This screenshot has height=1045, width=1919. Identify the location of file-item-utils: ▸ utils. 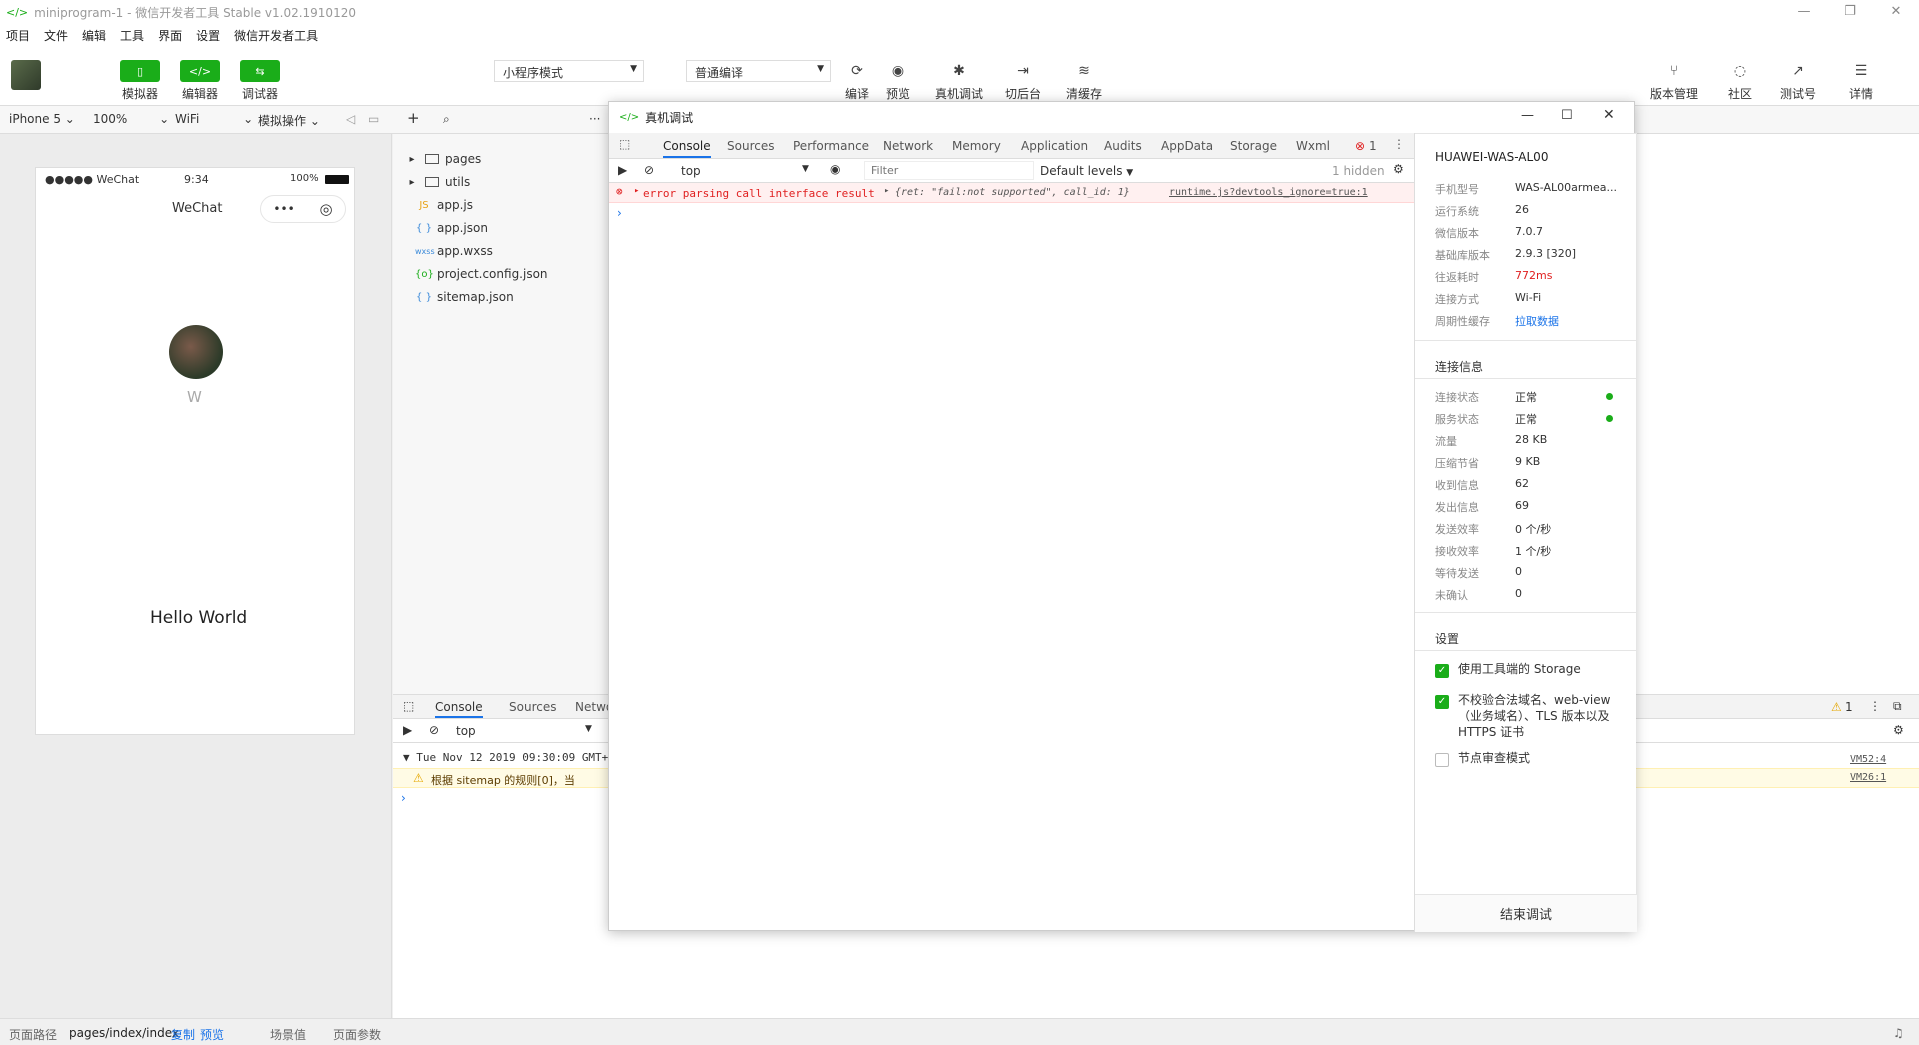
(436, 182).